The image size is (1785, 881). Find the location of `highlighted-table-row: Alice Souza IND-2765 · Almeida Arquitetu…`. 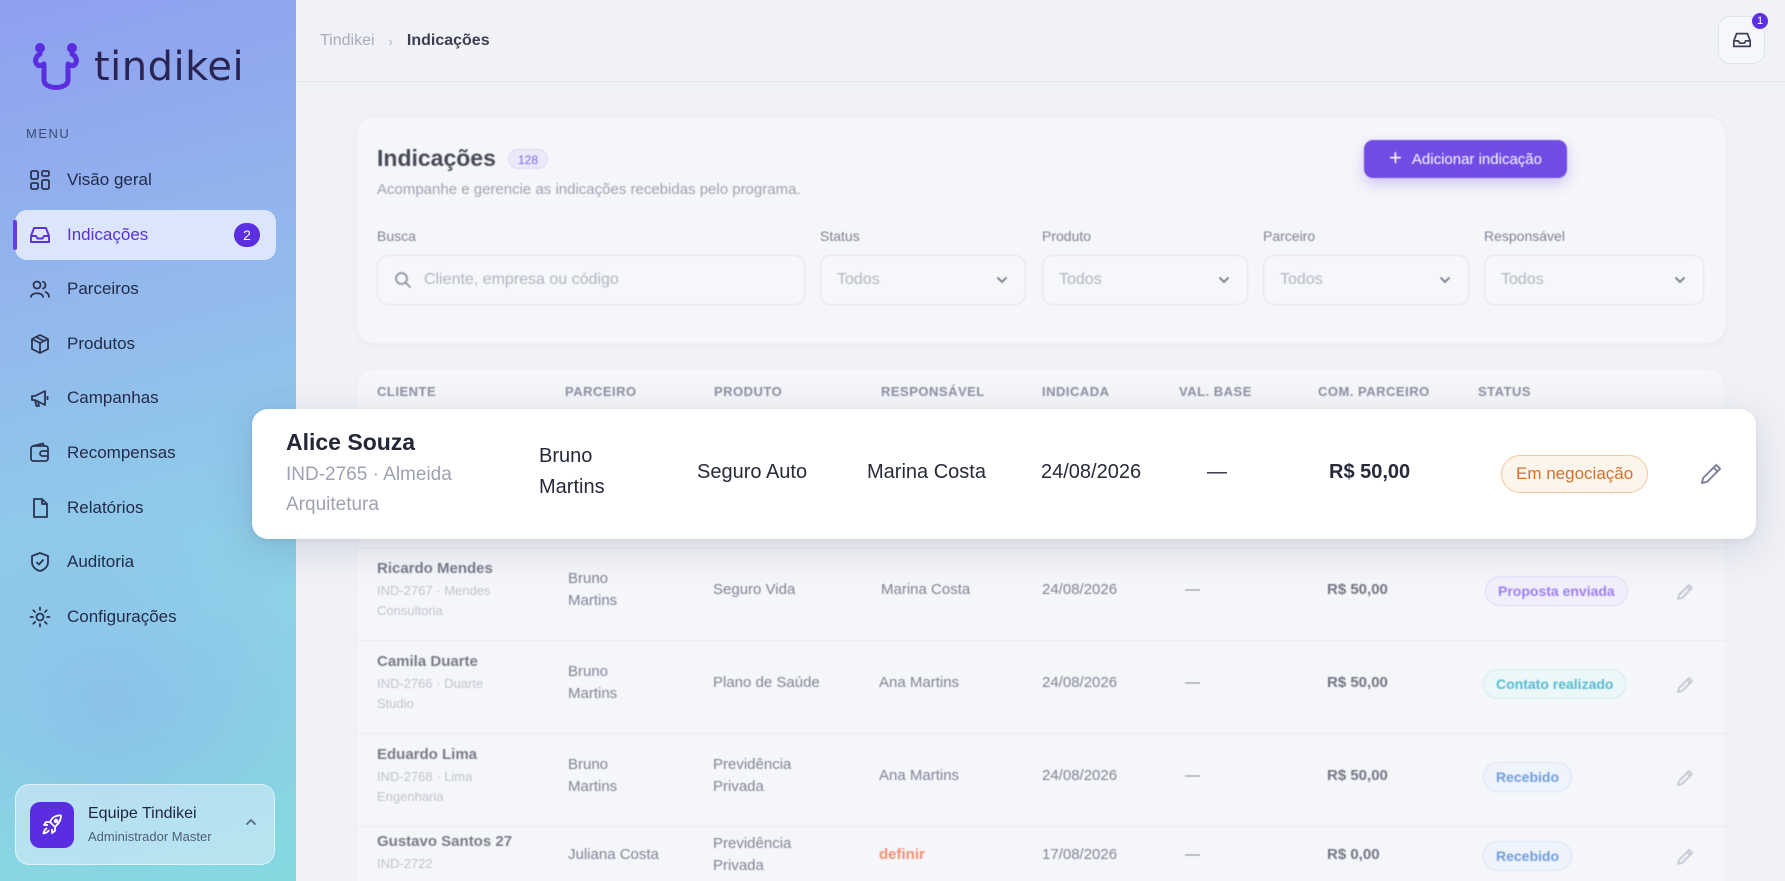

highlighted-table-row: Alice Souza IND-2765 · Almeida Arquitetu… is located at coordinates (1004, 474).